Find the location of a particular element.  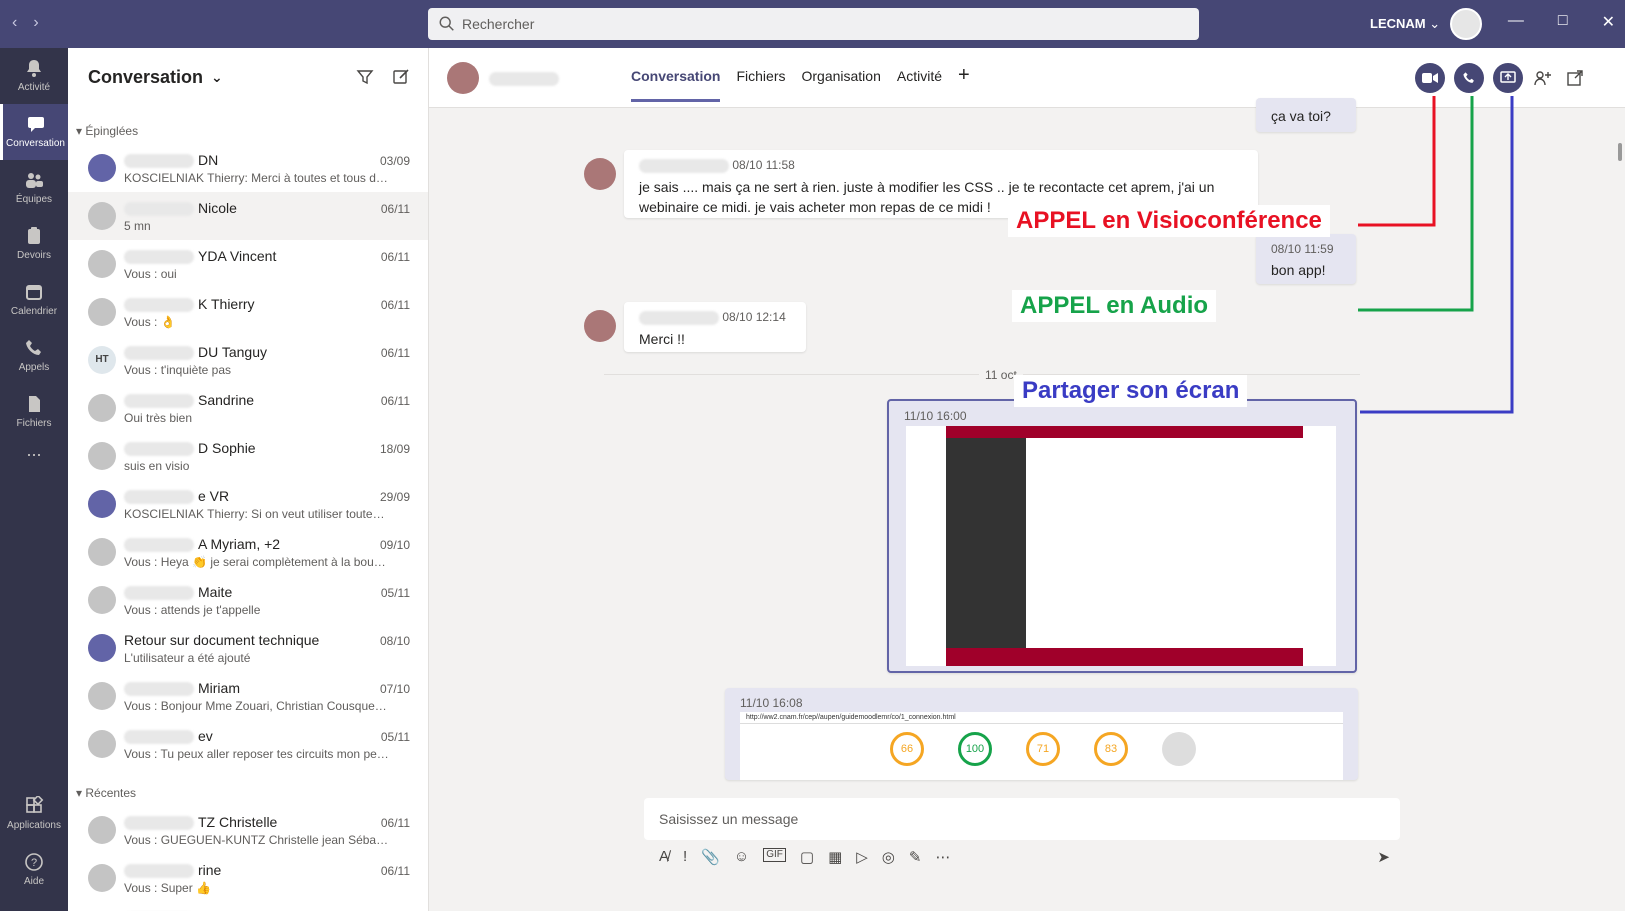

chevron-down-icon: ⌄ is located at coordinates (217, 77).